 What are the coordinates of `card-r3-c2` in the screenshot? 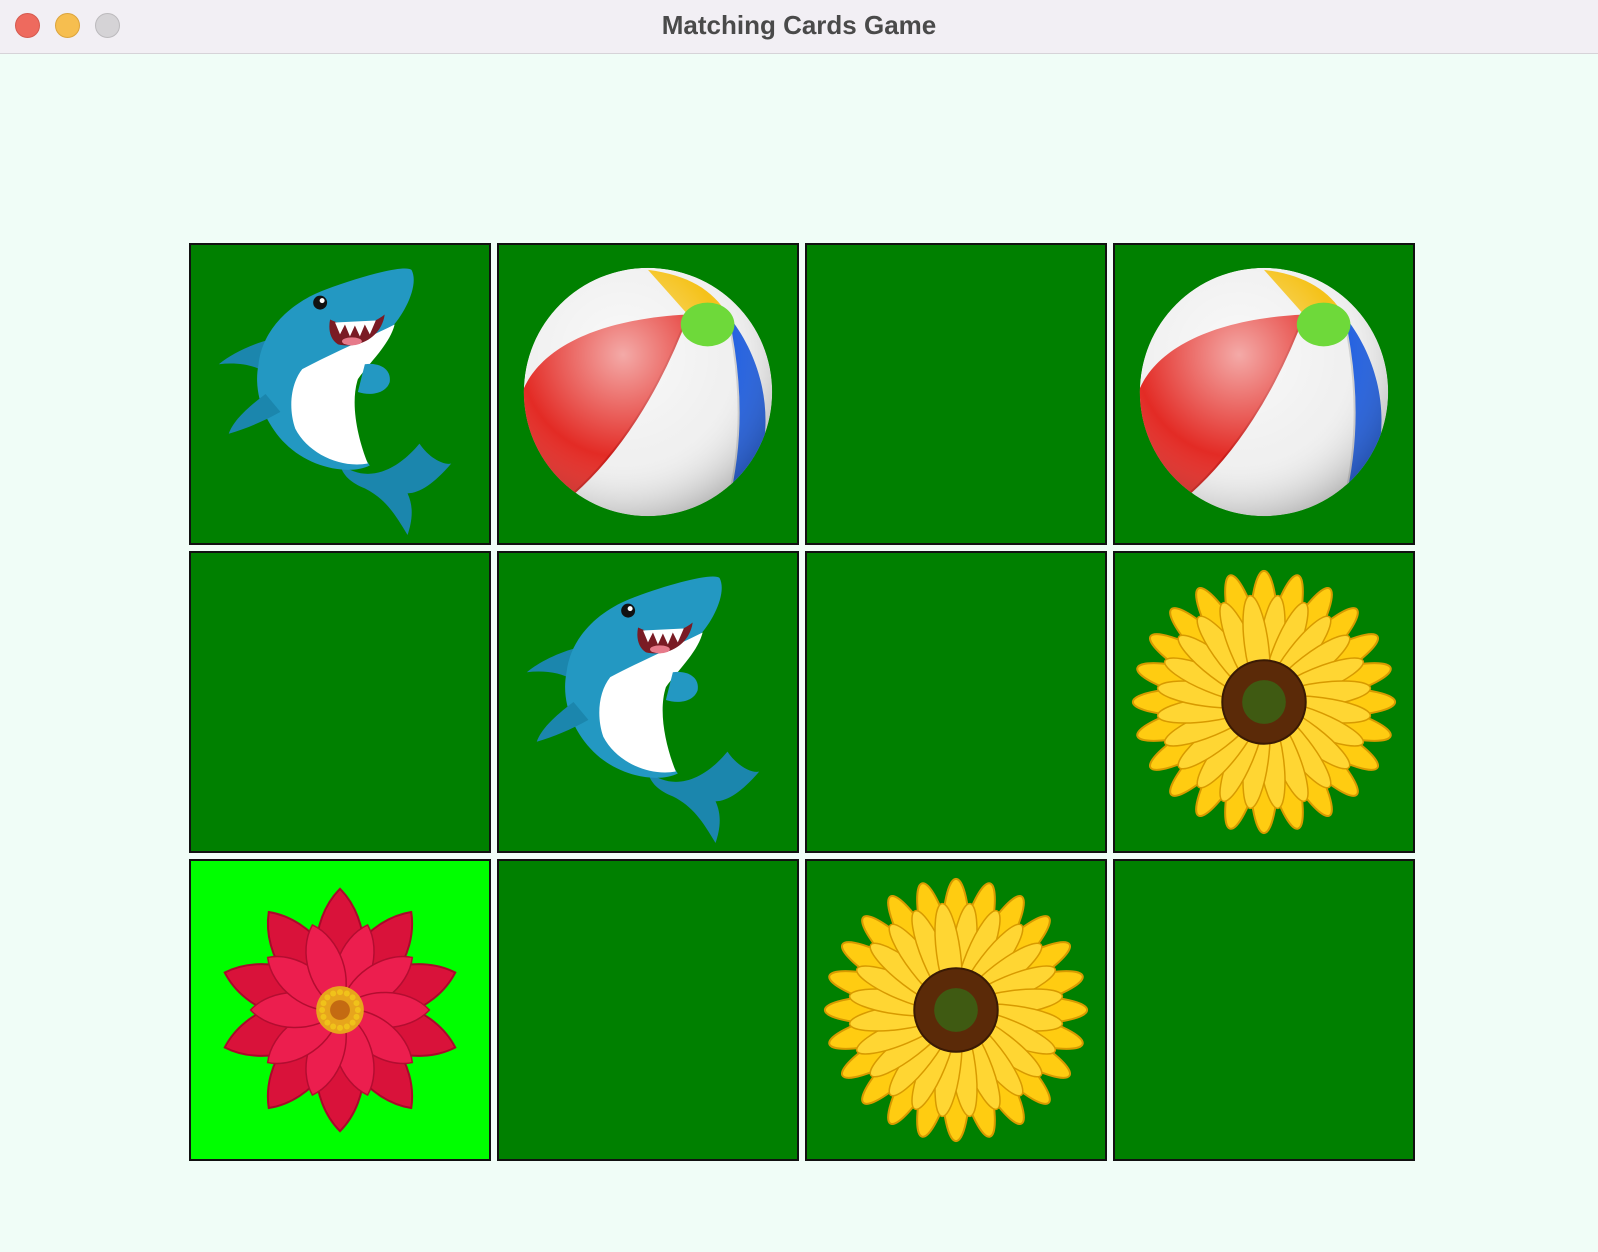 It's located at (648, 1010).